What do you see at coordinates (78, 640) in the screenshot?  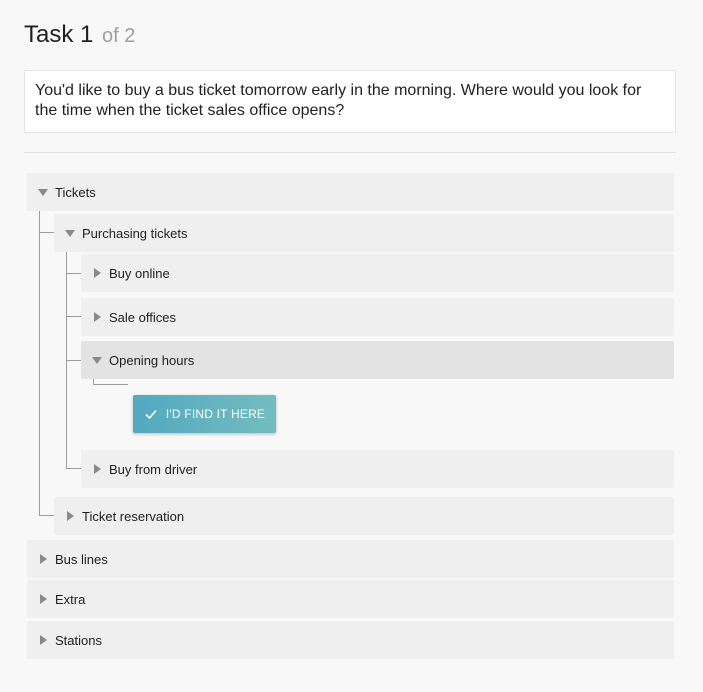 I see `tree-node-label: Stations` at bounding box center [78, 640].